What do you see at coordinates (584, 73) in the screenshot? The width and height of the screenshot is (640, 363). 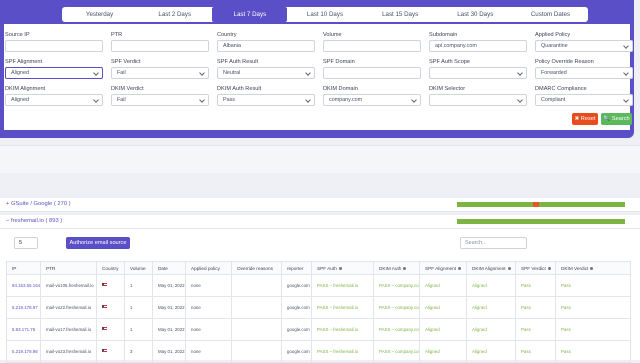 I see `policy-override-reason-select: Forwarded` at bounding box center [584, 73].